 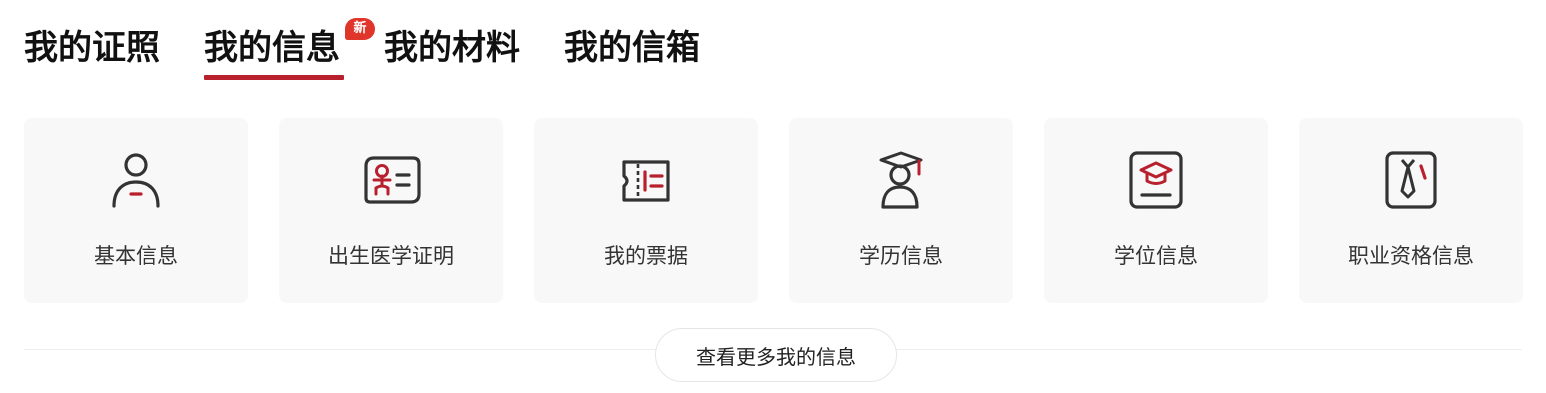 What do you see at coordinates (360, 29) in the screenshot?
I see `new-badge: 新` at bounding box center [360, 29].